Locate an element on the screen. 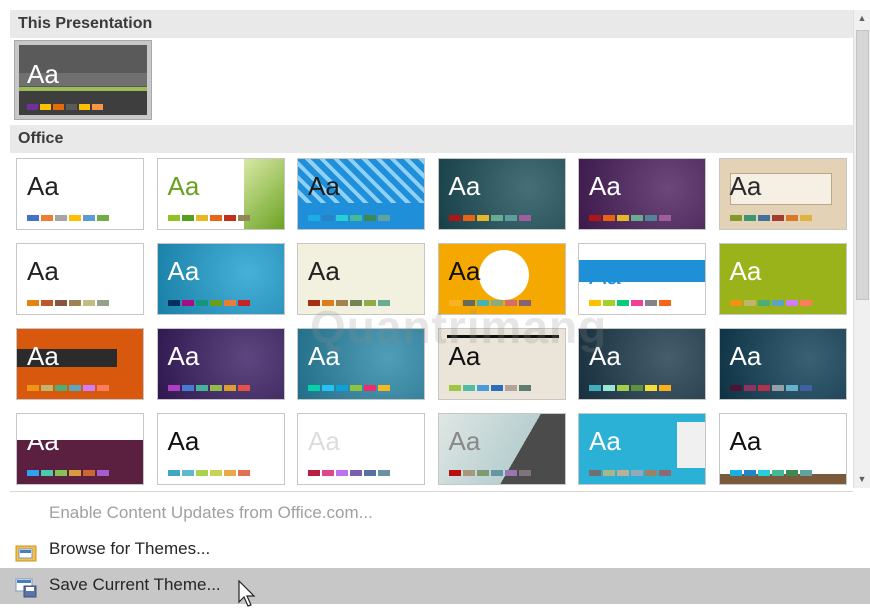 The height and width of the screenshot is (613, 870). theme-thumb-retrospect: Aa is located at coordinates (80, 279).